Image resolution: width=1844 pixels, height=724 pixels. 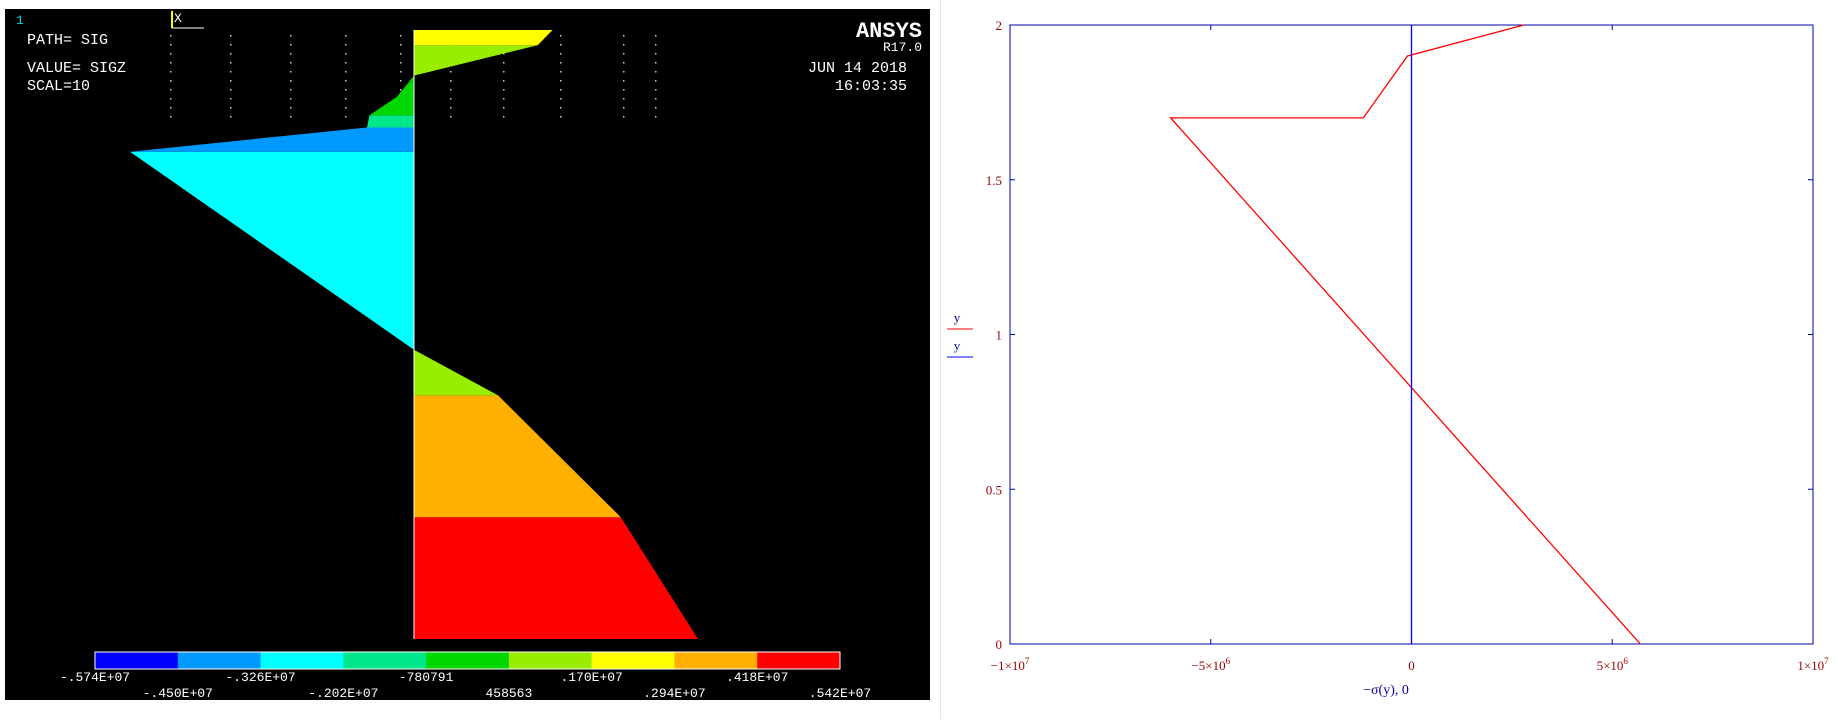 I want to click on x-tick-label: 5×106, so click(x=1613, y=664).